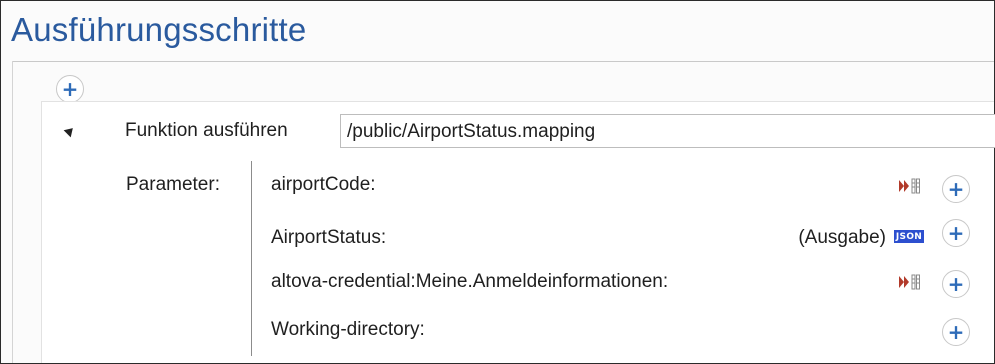 This screenshot has width=995, height=364. I want to click on parameter-name-working-directory: Working-directory:, so click(348, 329).